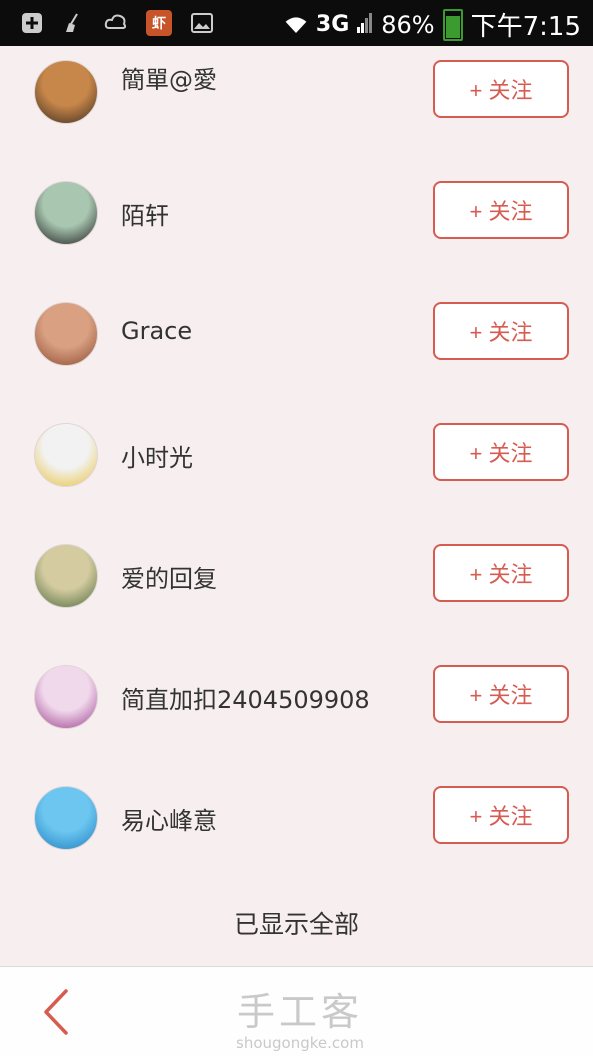 The height and width of the screenshot is (1056, 593). What do you see at coordinates (145, 213) in the screenshot?
I see `user-name: 陌轩` at bounding box center [145, 213].